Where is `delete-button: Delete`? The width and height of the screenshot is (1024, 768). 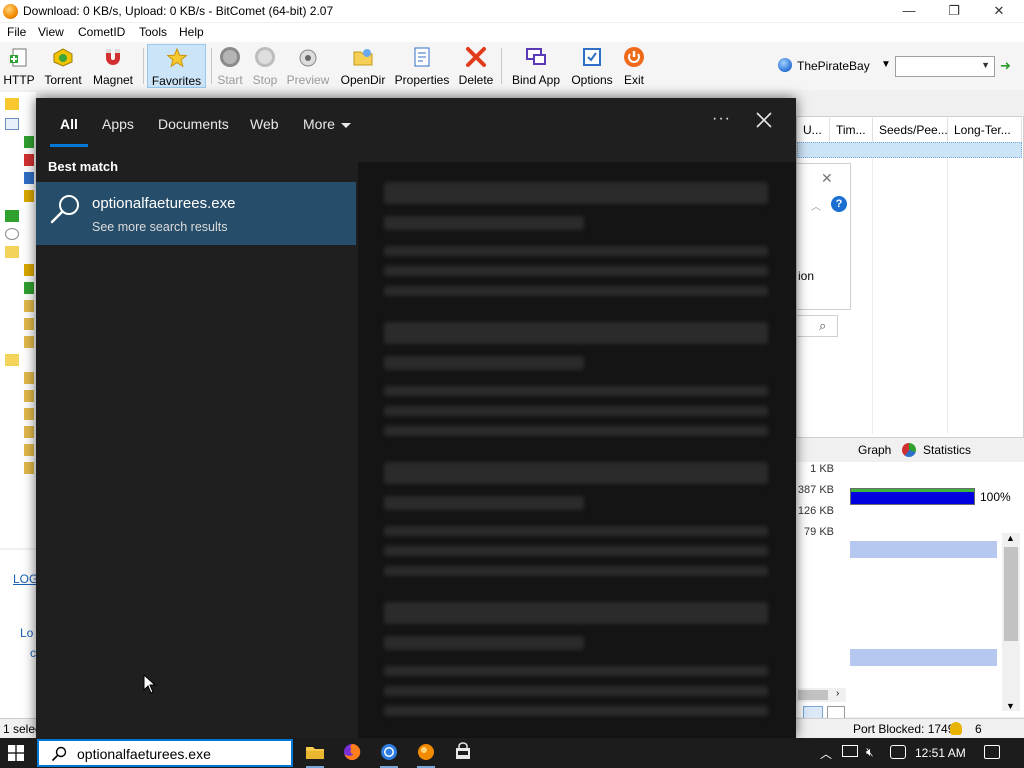
delete-button: Delete is located at coordinates (476, 66).